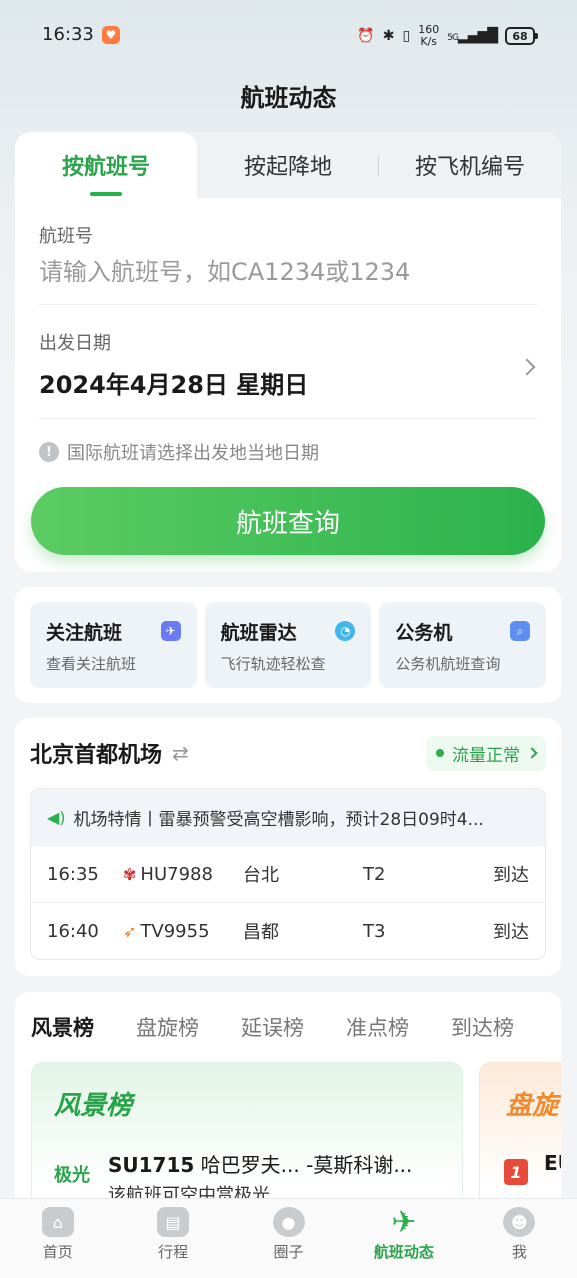 The height and width of the screenshot is (1278, 577). I want to click on ranking-flight-code: SU1715, so click(151, 1165).